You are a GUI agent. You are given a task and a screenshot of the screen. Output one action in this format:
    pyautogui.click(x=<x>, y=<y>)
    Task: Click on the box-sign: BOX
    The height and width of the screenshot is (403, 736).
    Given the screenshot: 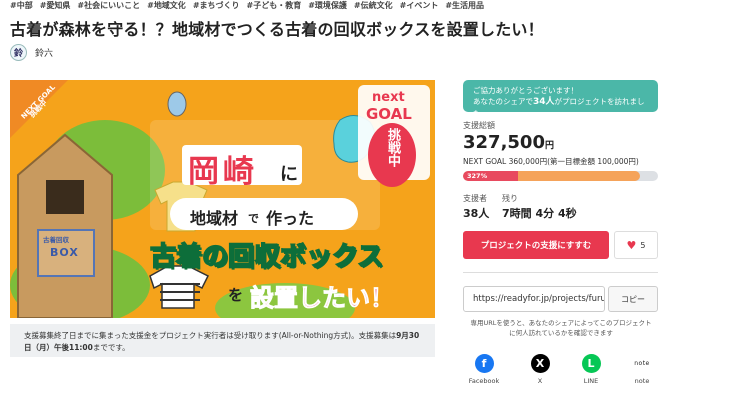 What is the action you would take?
    pyautogui.click(x=64, y=252)
    